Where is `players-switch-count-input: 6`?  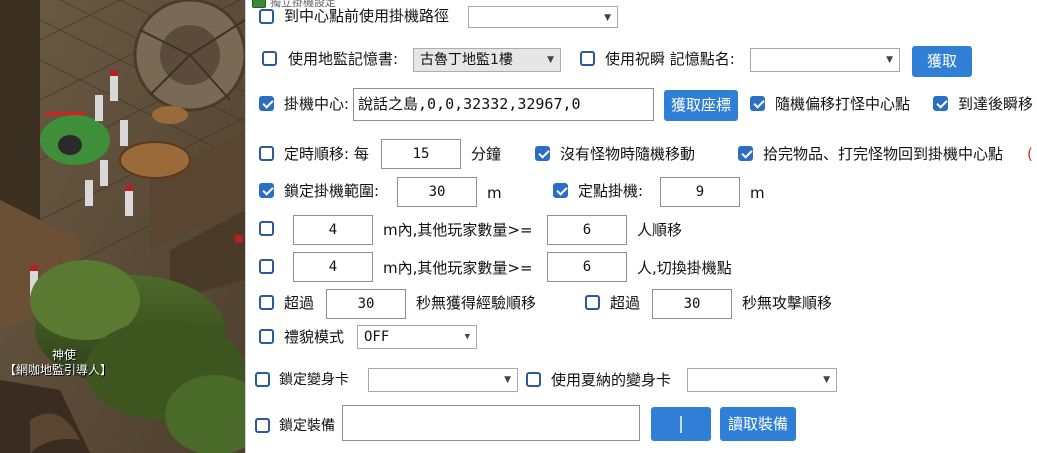
players-switch-count-input: 6 is located at coordinates (587, 267).